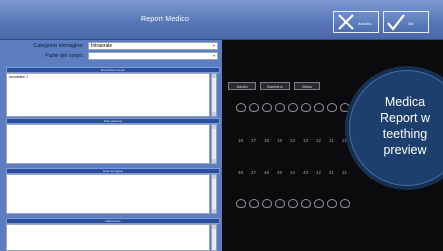 The width and height of the screenshot is (443, 251). What do you see at coordinates (405, 118) in the screenshot?
I see `overlay-line: Report w` at bounding box center [405, 118].